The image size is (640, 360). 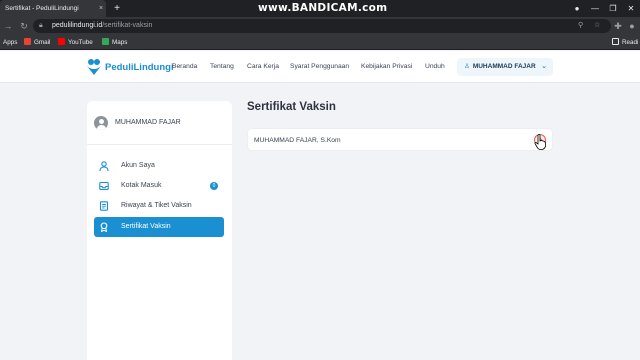 What do you see at coordinates (263, 67) in the screenshot?
I see `nav-cara-kerja: Cara Kerja` at bounding box center [263, 67].